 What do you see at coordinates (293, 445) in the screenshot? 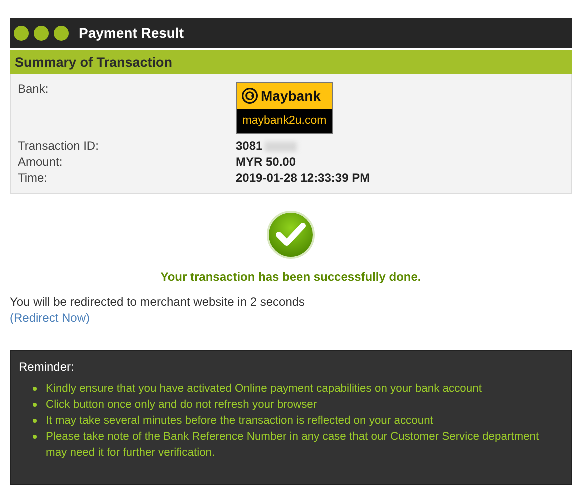
I see `reminder-item: Please take note of the Bank Reference Number in any case that our Customer Service department may need it for further verification.` at bounding box center [293, 445].